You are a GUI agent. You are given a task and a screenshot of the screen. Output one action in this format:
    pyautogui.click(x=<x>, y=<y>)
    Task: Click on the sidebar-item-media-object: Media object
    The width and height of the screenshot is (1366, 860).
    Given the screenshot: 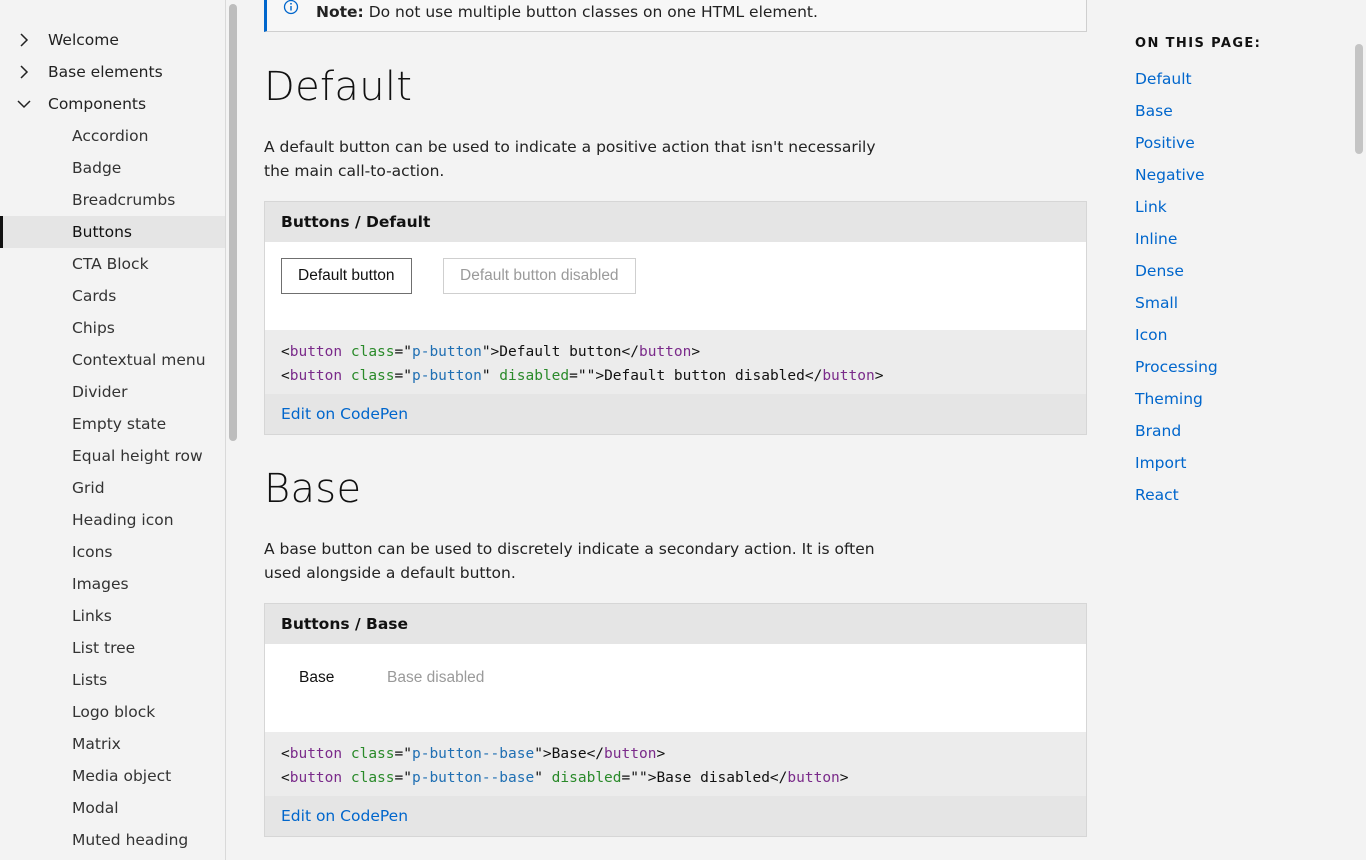 What is the action you would take?
    pyautogui.click(x=112, y=776)
    